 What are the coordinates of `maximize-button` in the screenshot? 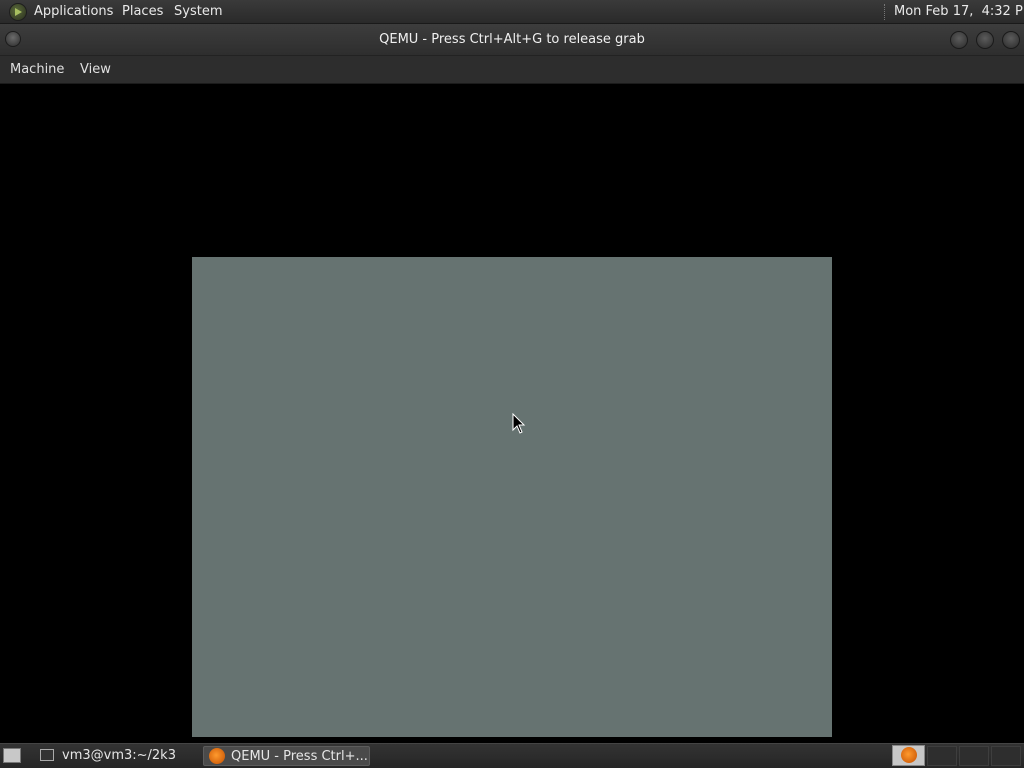 It's located at (985, 40).